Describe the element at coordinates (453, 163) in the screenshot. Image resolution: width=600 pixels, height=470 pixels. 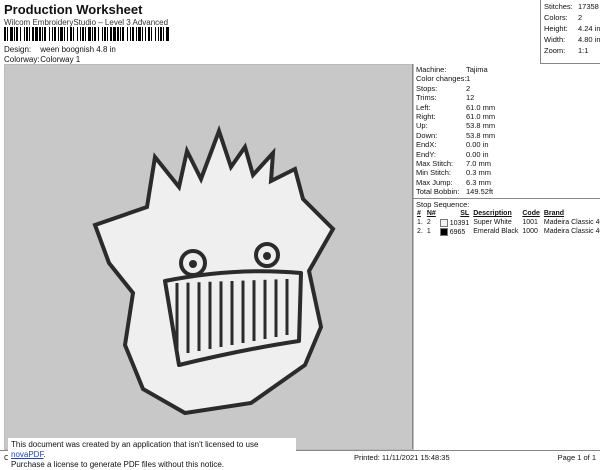
I see `spec-row: Max Stitch: 7.0 mm` at that location.